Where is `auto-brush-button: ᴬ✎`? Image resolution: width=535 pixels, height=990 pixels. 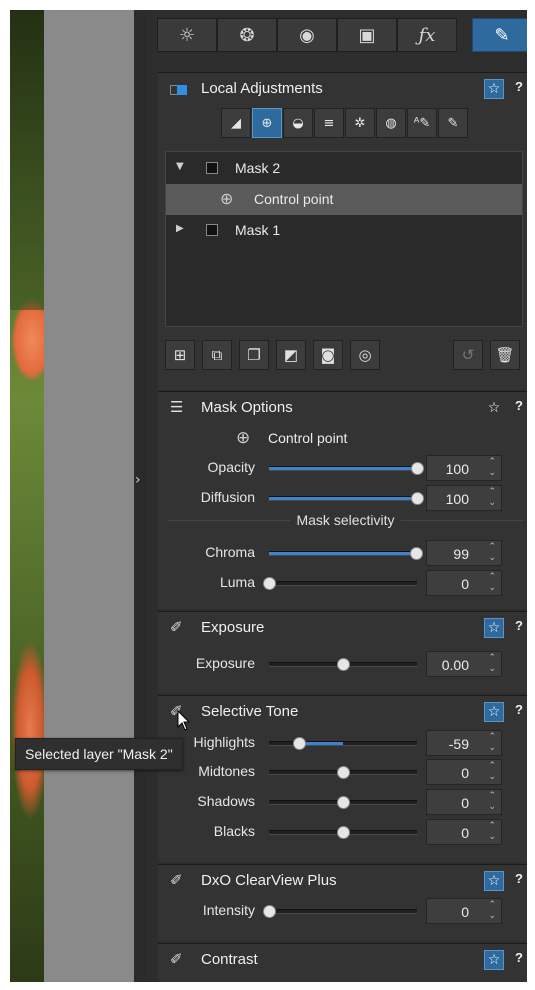
auto-brush-button: ᴬ✎ is located at coordinates (422, 123).